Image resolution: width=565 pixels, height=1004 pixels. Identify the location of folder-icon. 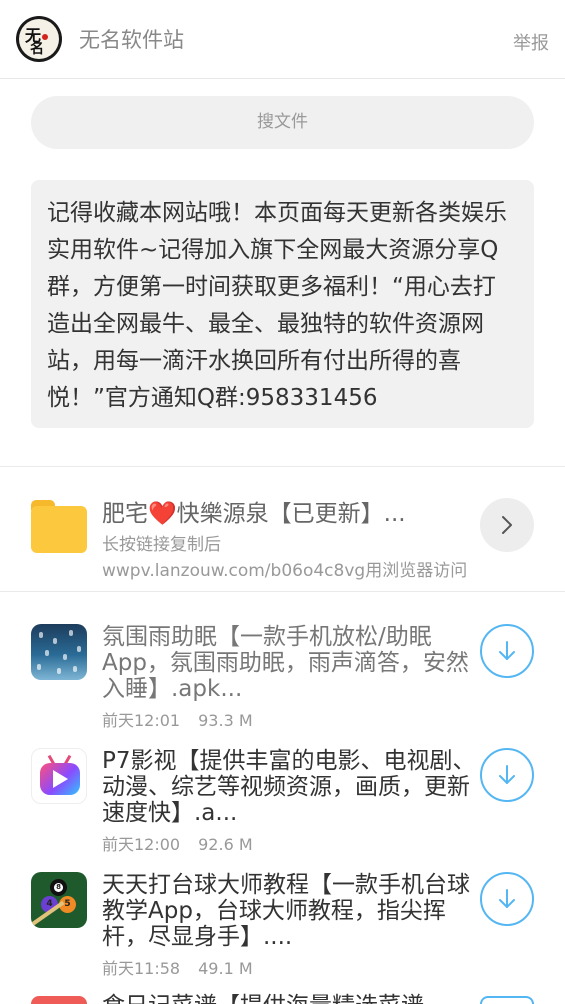
(59, 527).